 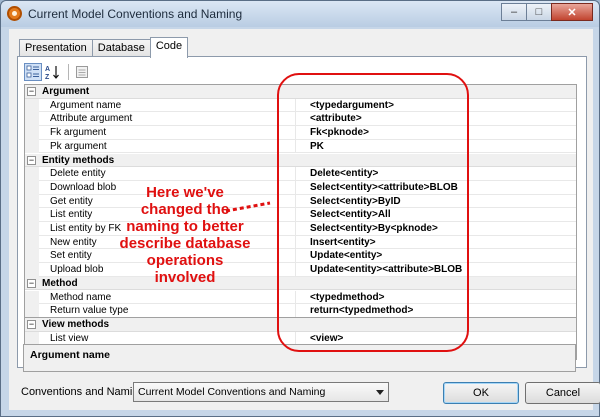 I want to click on annotation-line: describe database, so click(x=185, y=243).